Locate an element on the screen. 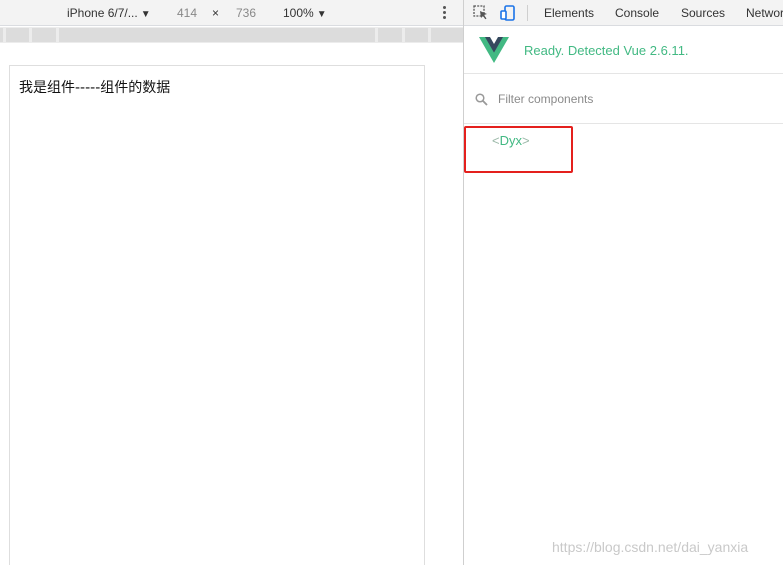 This screenshot has width=783, height=565. filter-components-input is located at coordinates (633, 99).